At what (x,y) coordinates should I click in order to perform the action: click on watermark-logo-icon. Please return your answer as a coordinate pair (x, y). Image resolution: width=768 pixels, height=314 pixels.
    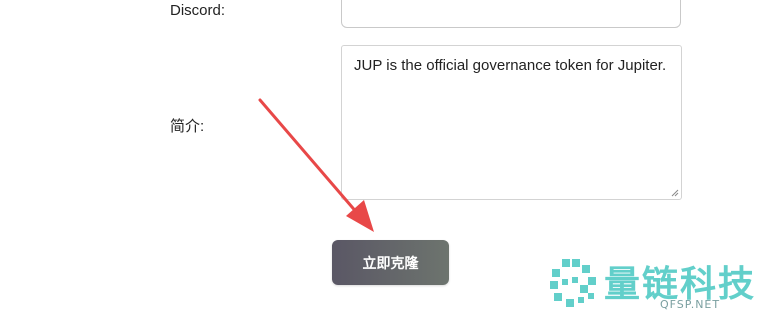
    Looking at the image, I should click on (573, 283).